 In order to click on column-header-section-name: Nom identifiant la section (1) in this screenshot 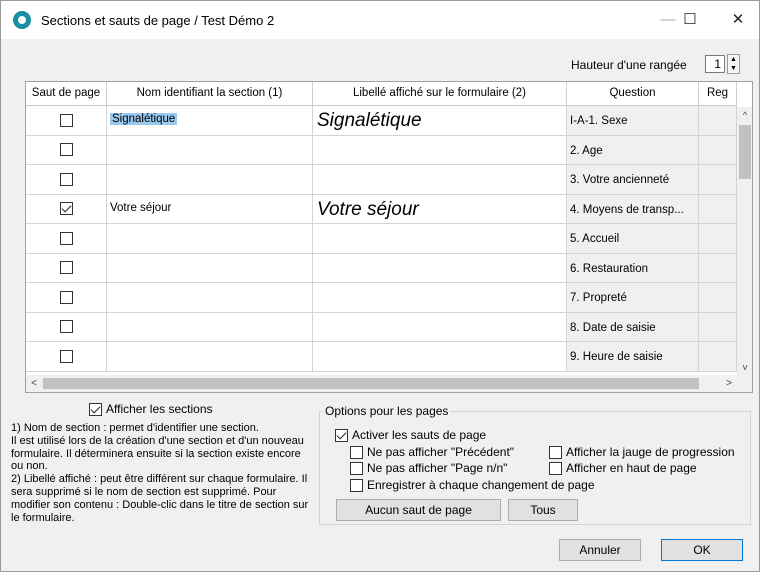, I will do `click(210, 94)`.